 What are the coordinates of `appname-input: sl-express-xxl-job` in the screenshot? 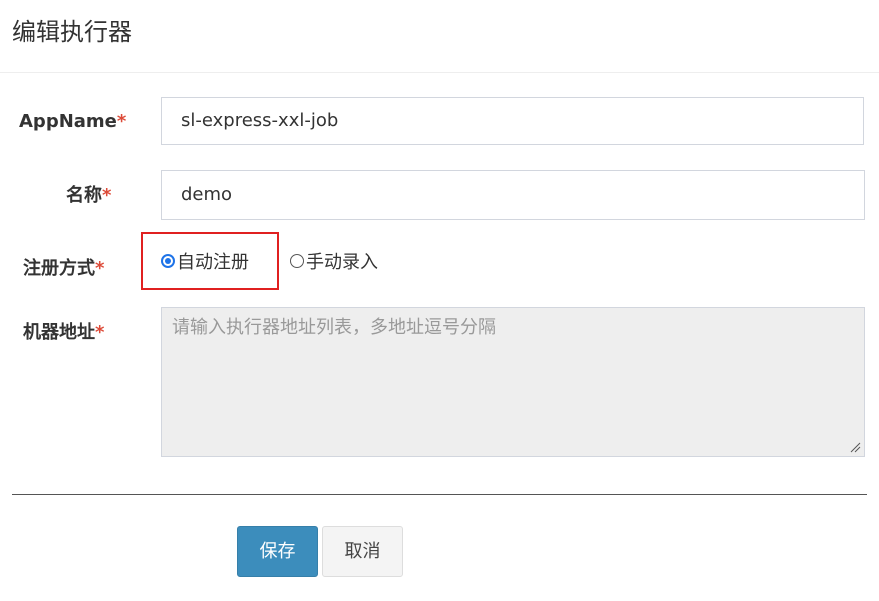 It's located at (512, 121).